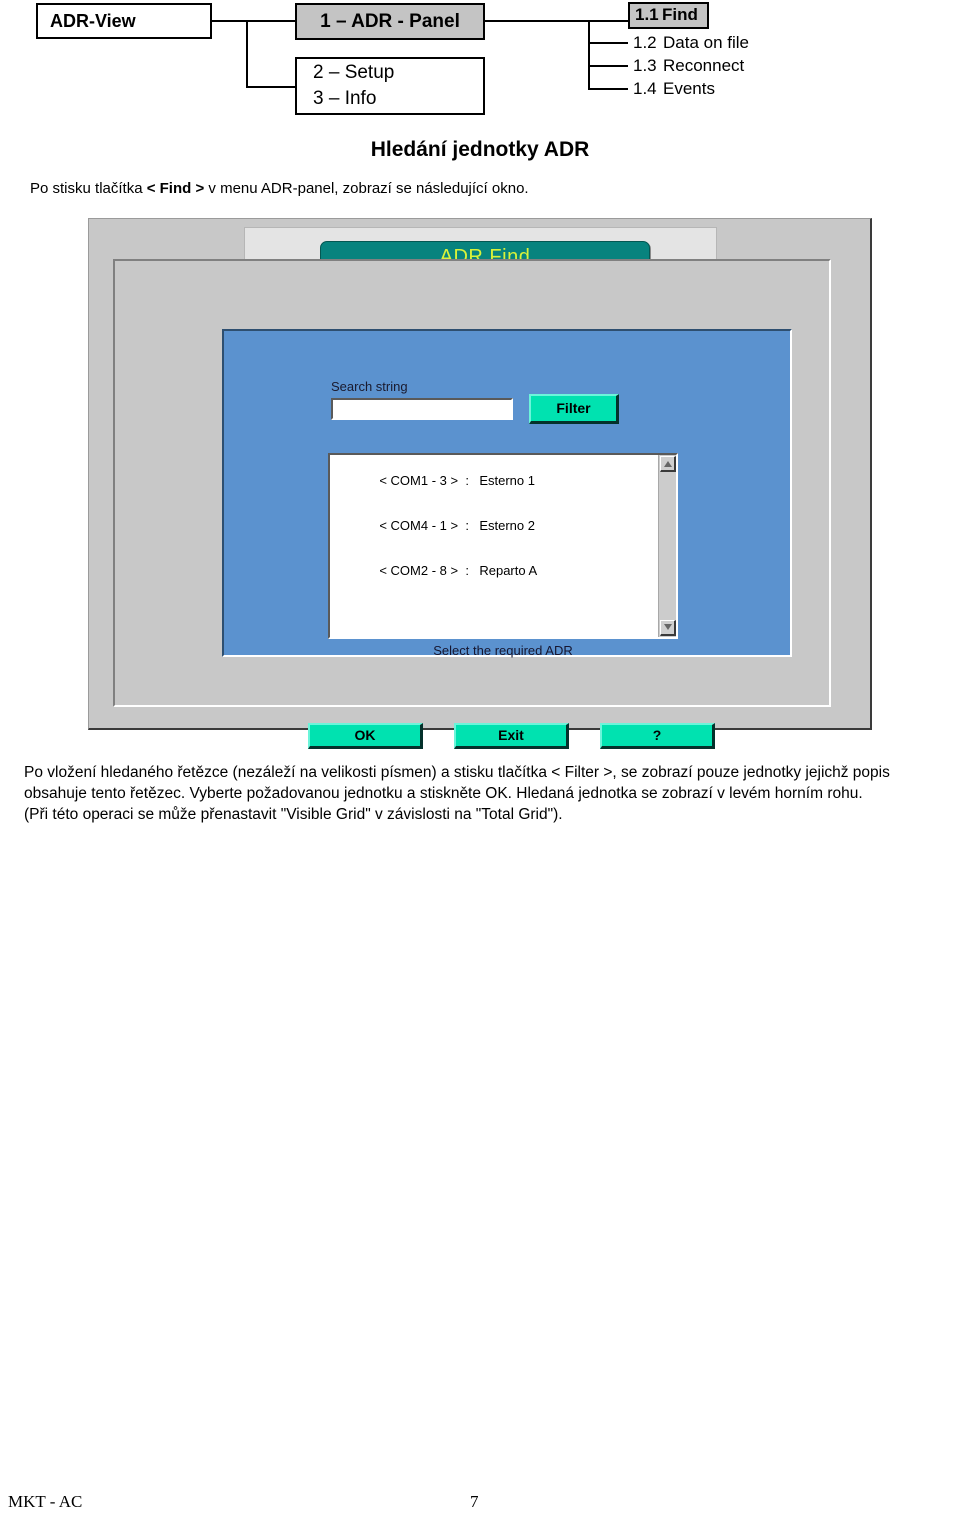 This screenshot has width=960, height=1528. I want to click on diagram-box-adr-panel: 1 – ADR - Panel, so click(390, 21).